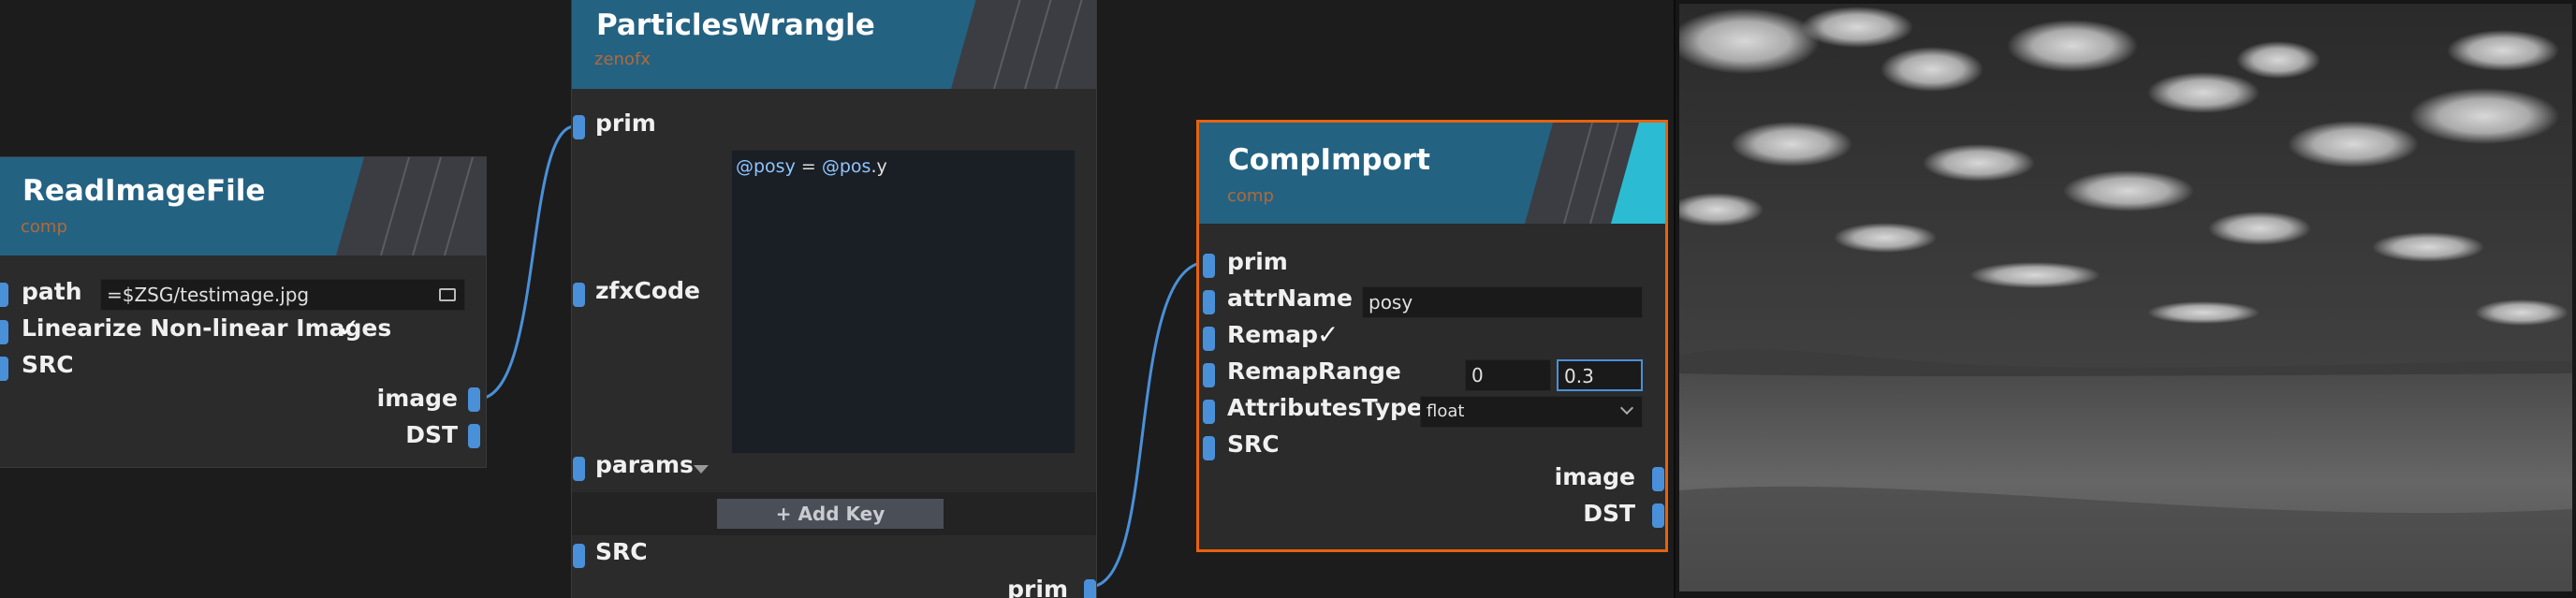 Image resolution: width=2576 pixels, height=598 pixels. Describe the element at coordinates (4, 295) in the screenshot. I see `path-input-socket` at that location.